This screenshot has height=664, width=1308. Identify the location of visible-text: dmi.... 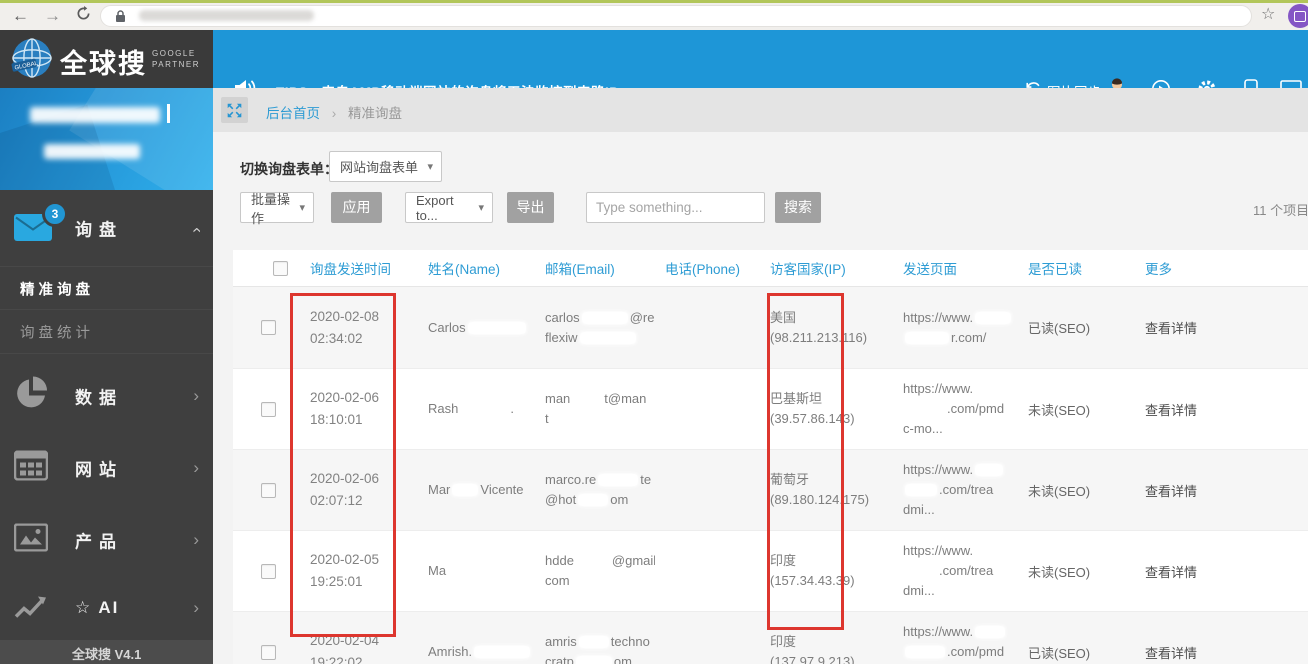
(919, 590).